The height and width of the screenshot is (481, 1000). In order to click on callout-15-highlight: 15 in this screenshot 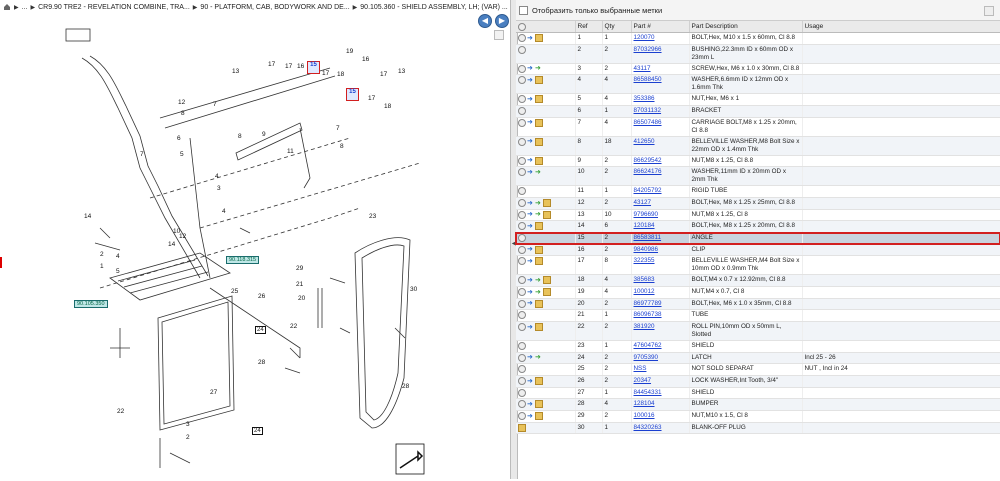, I will do `click(352, 94)`.